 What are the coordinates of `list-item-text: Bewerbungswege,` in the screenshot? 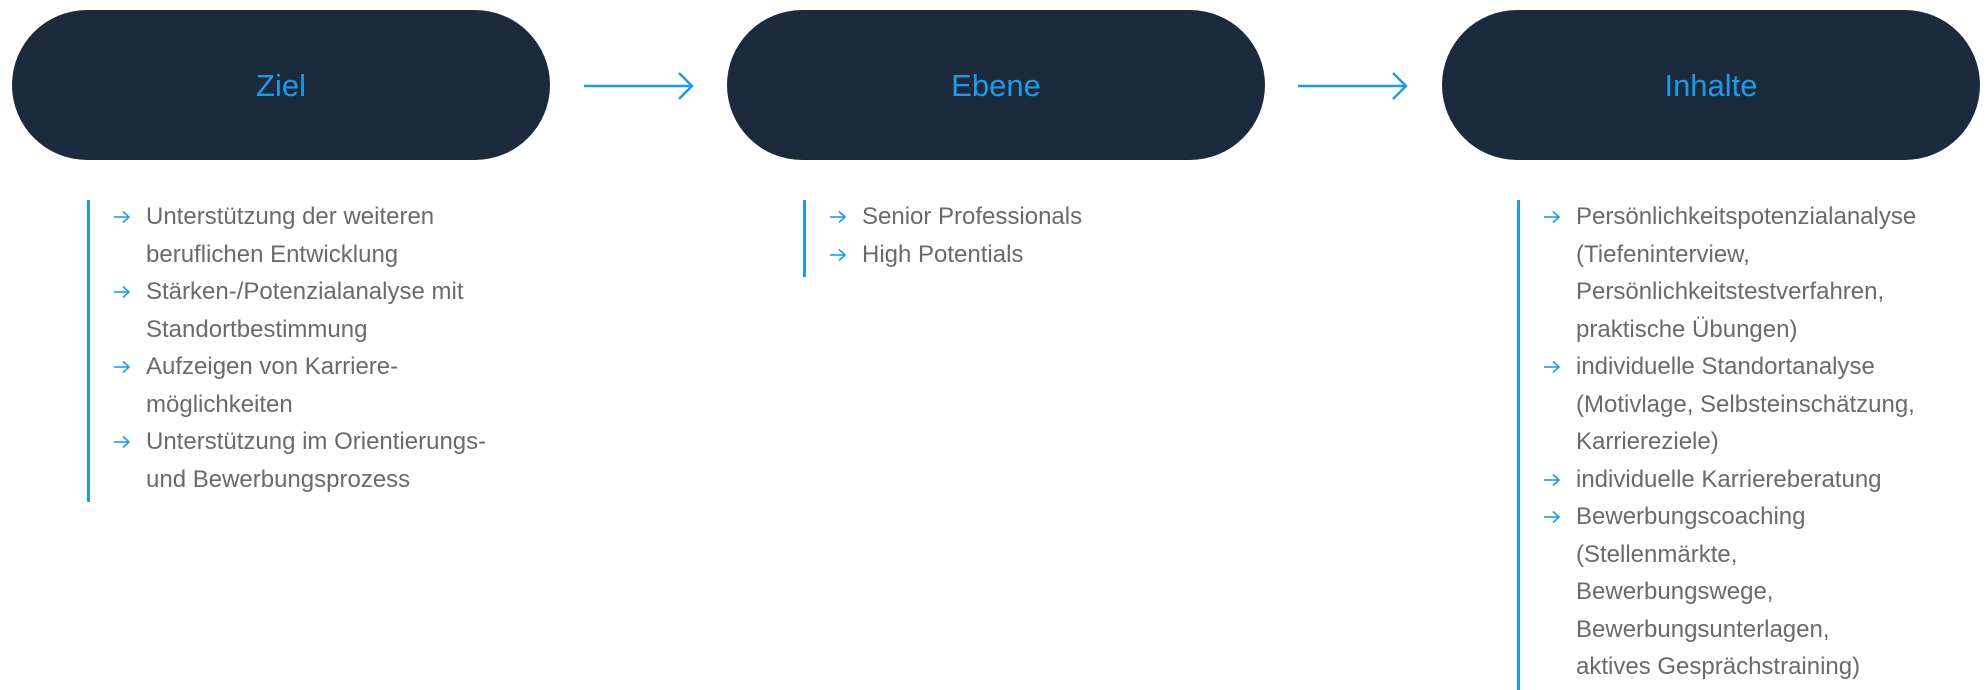 It's located at (1675, 591).